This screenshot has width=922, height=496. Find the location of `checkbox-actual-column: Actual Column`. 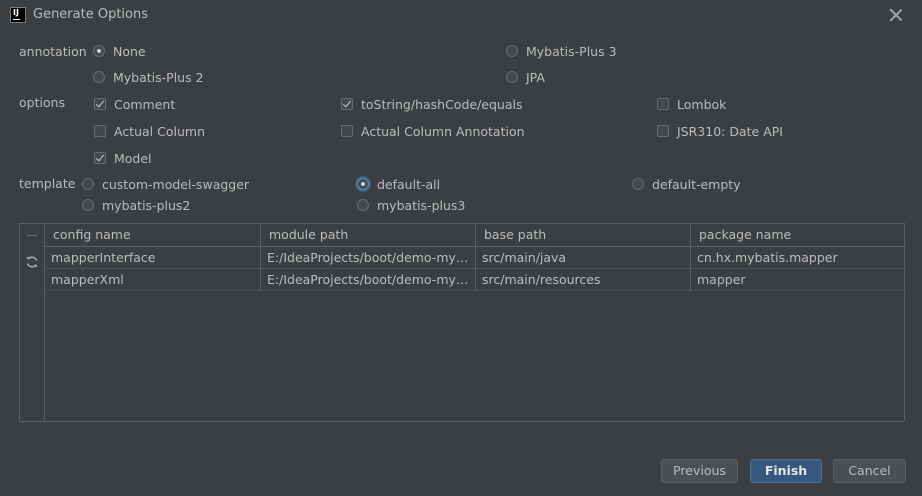

checkbox-actual-column: Actual Column is located at coordinates (149, 131).